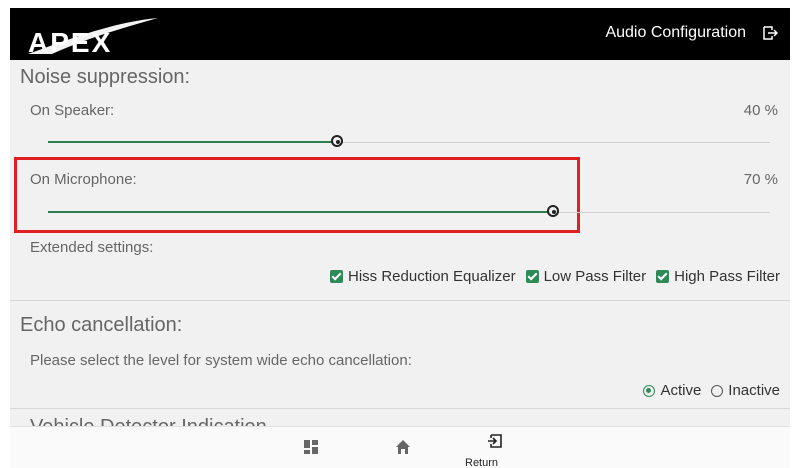 Image resolution: width=798 pixels, height=468 pixels. I want to click on dashboard-icon, so click(311, 447).